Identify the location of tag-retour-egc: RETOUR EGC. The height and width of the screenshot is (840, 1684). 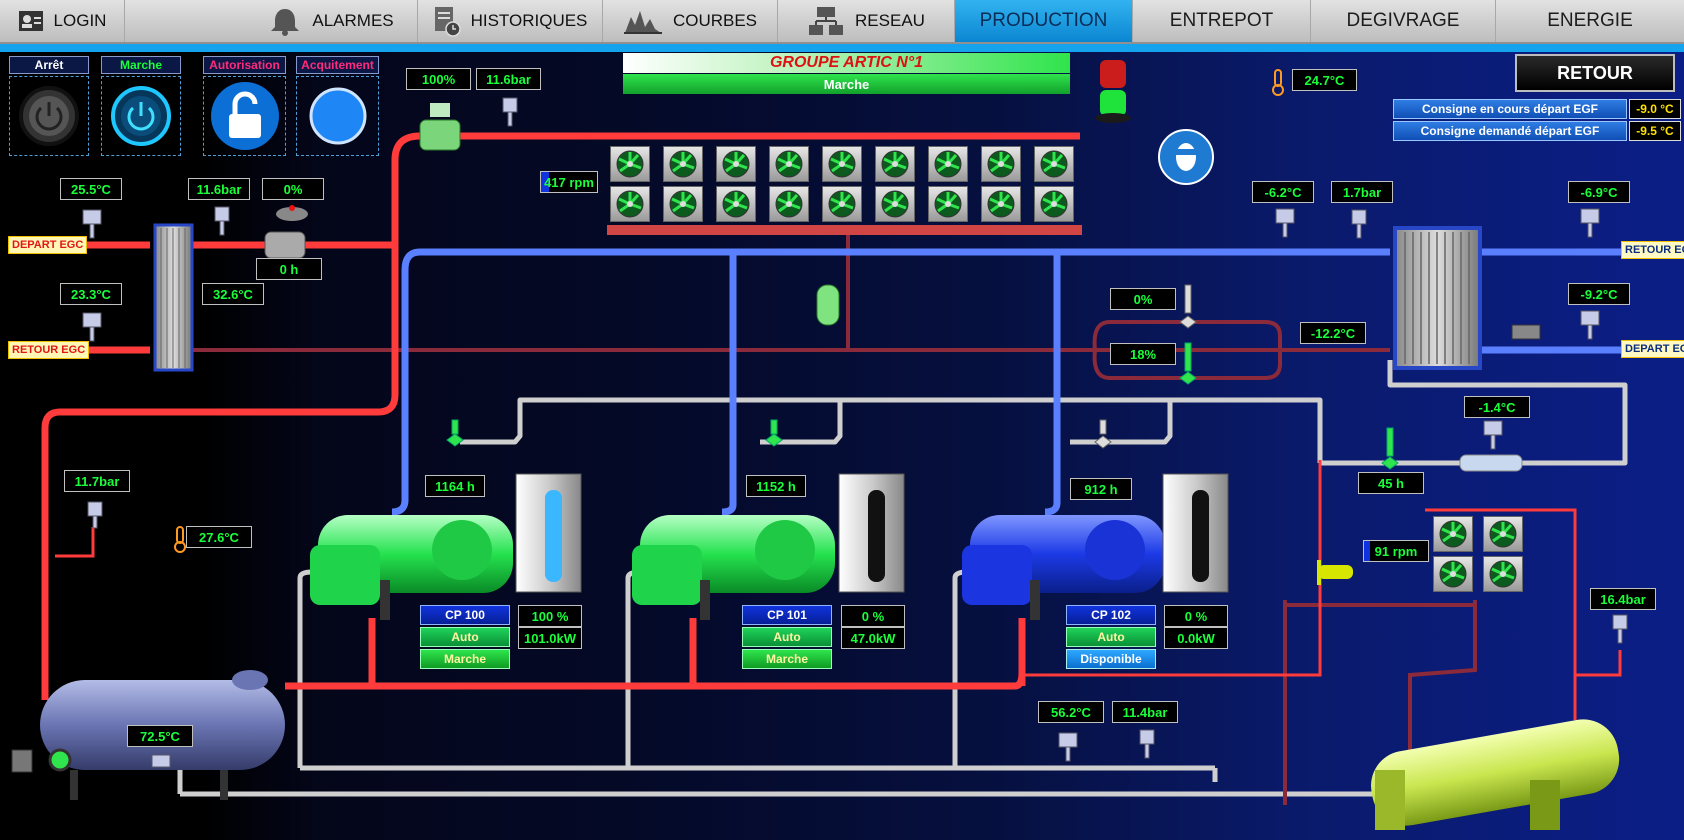
(49, 350).